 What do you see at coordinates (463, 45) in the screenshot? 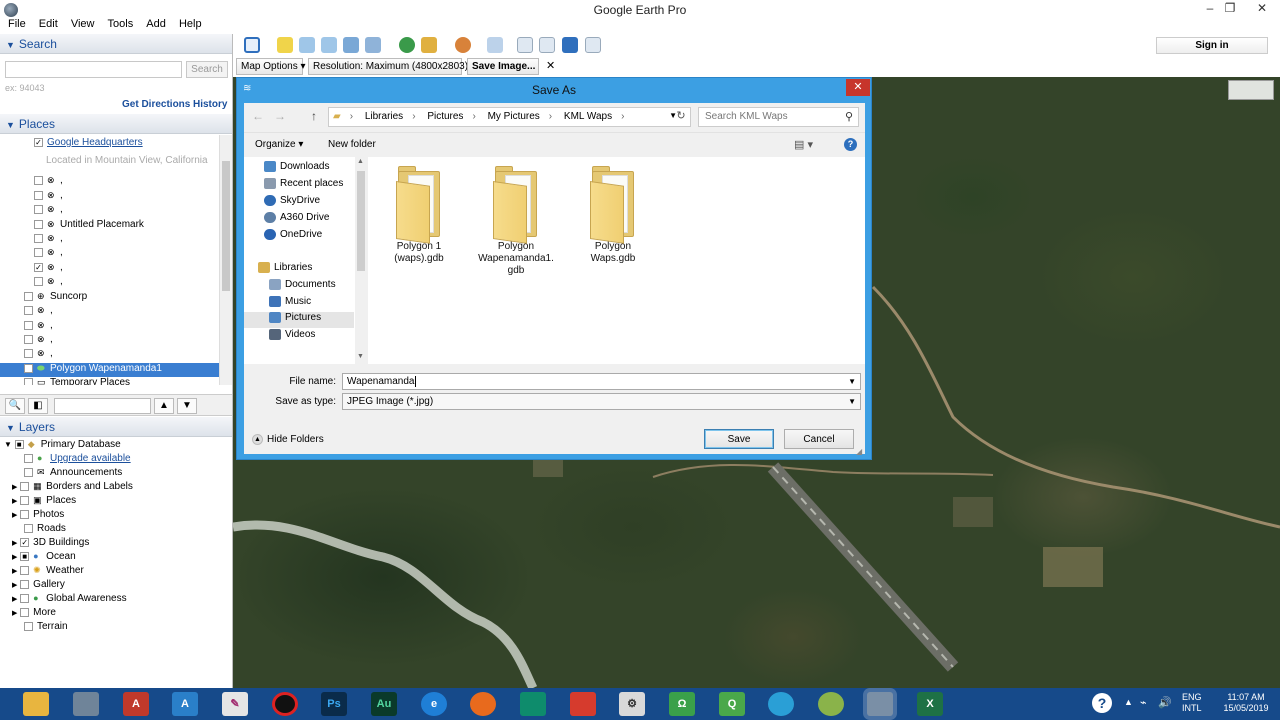
I see `planets-icon` at bounding box center [463, 45].